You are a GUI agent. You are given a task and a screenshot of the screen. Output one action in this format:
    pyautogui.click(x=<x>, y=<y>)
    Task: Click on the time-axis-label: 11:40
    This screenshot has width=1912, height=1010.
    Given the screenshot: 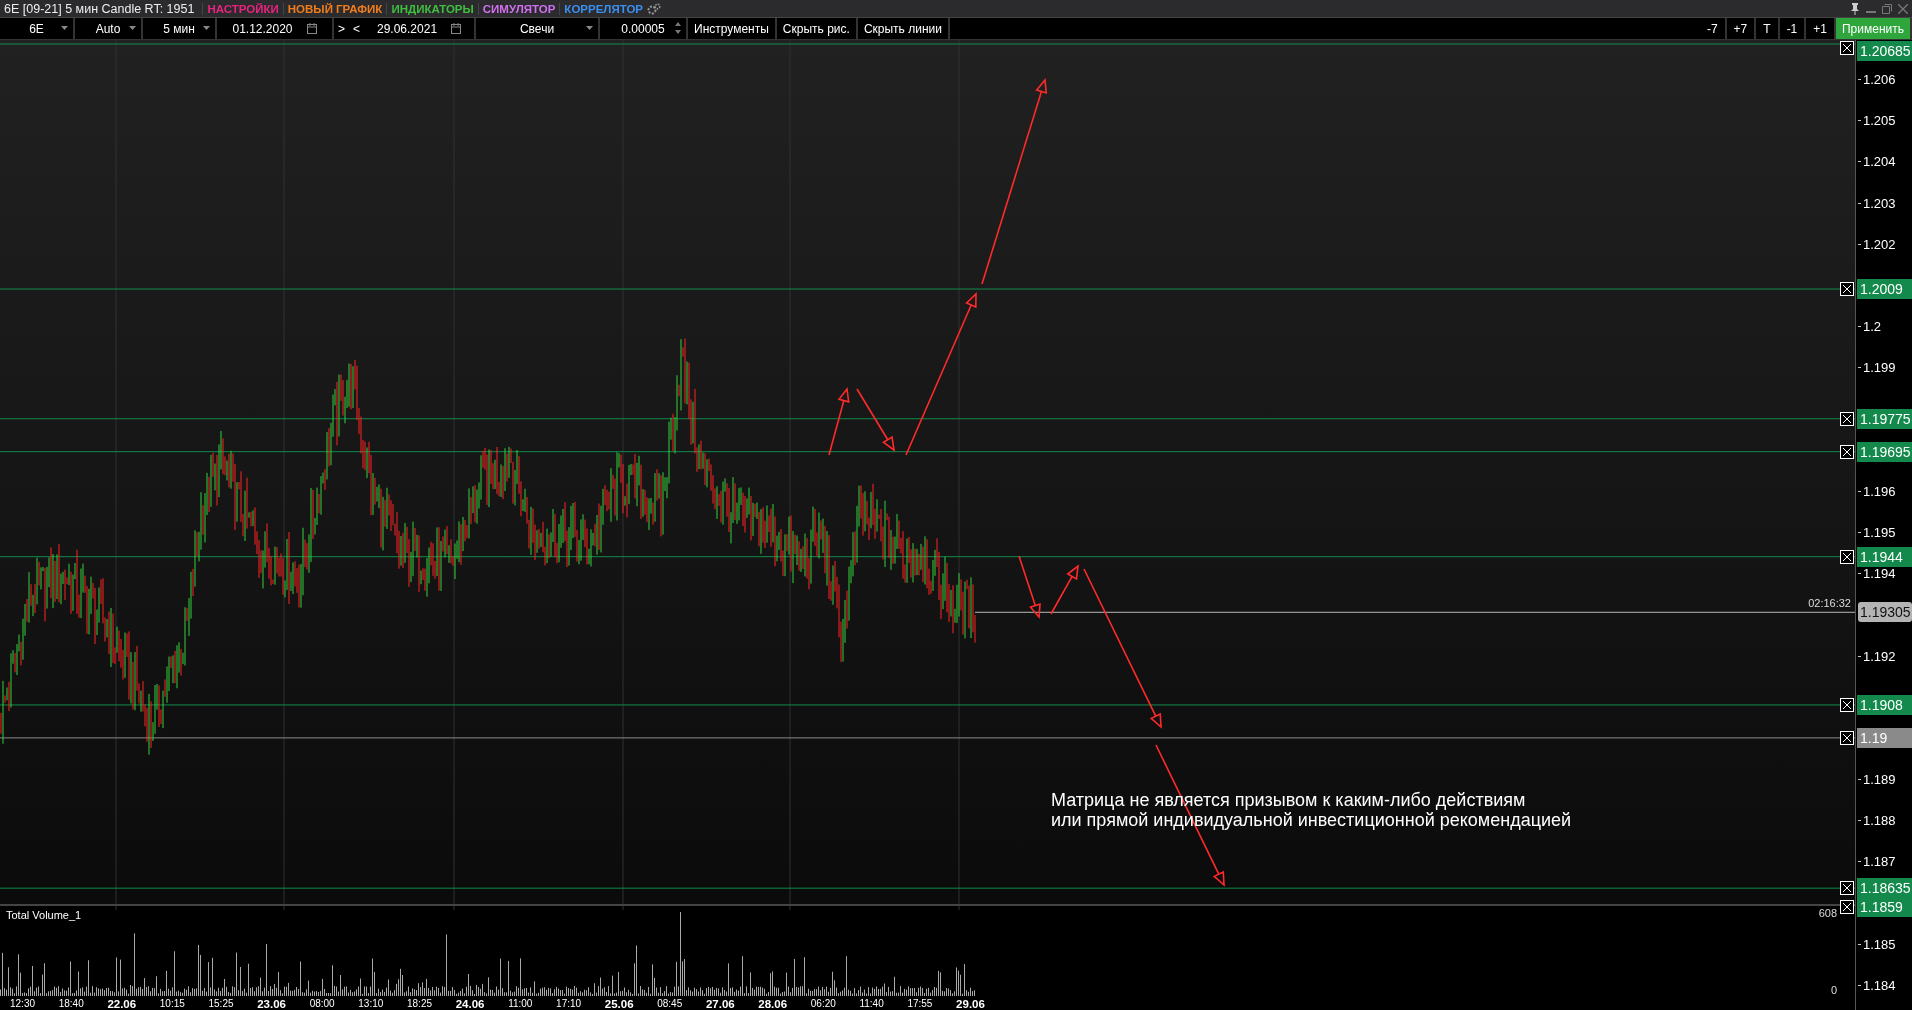 What is the action you would take?
    pyautogui.click(x=871, y=1004)
    